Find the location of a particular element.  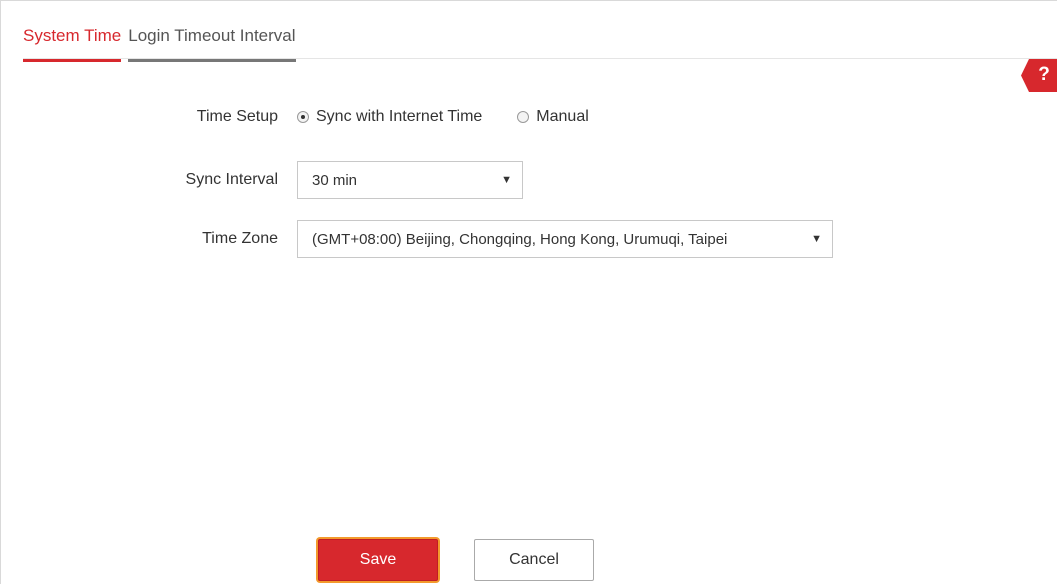

time-setup-label: Time Setup is located at coordinates (237, 116).